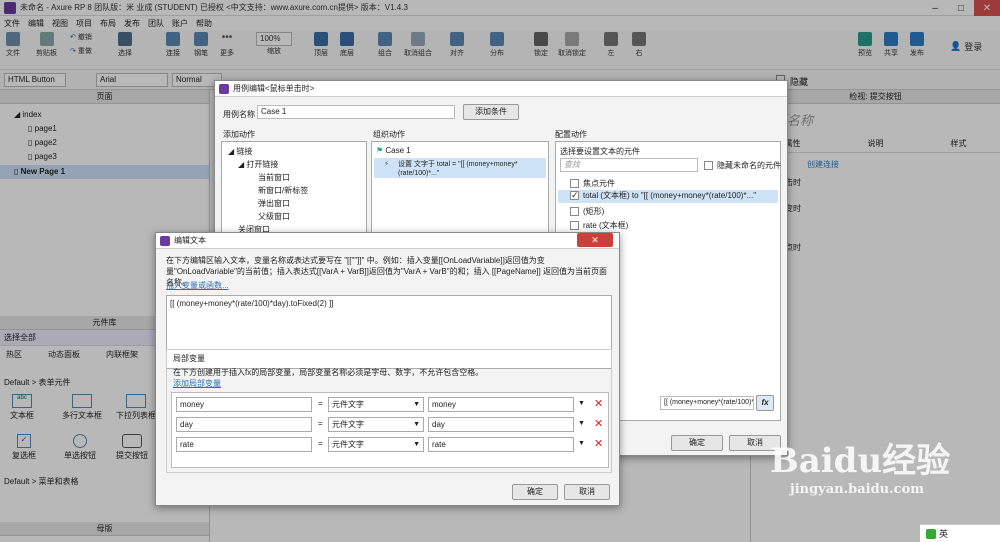  What do you see at coordinates (501, 424) in the screenshot?
I see `local-var-target: day` at bounding box center [501, 424].